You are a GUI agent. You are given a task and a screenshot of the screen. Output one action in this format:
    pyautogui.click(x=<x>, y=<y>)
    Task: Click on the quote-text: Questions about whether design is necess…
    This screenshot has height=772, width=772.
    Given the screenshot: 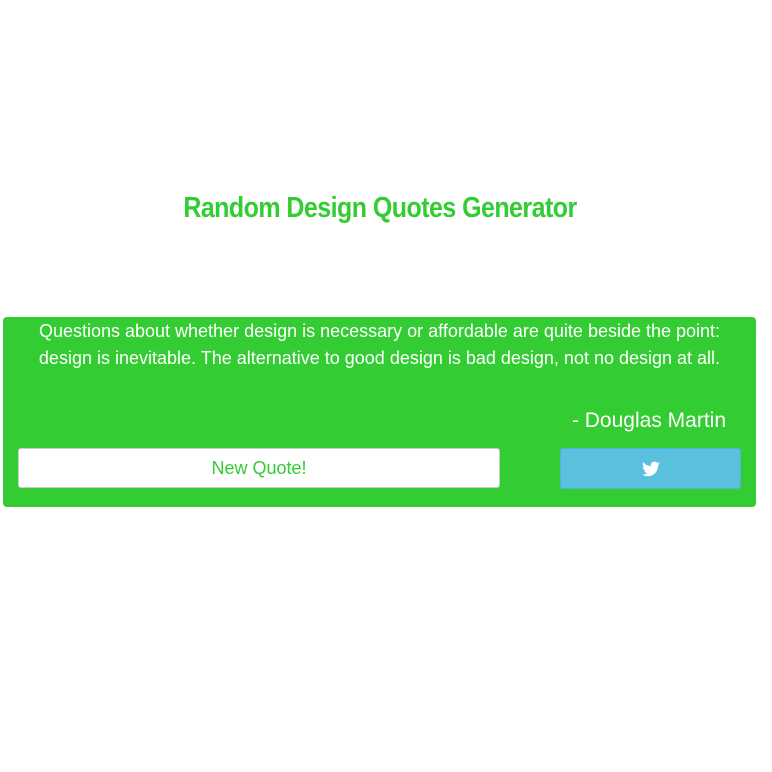 What is the action you would take?
    pyautogui.click(x=379, y=344)
    